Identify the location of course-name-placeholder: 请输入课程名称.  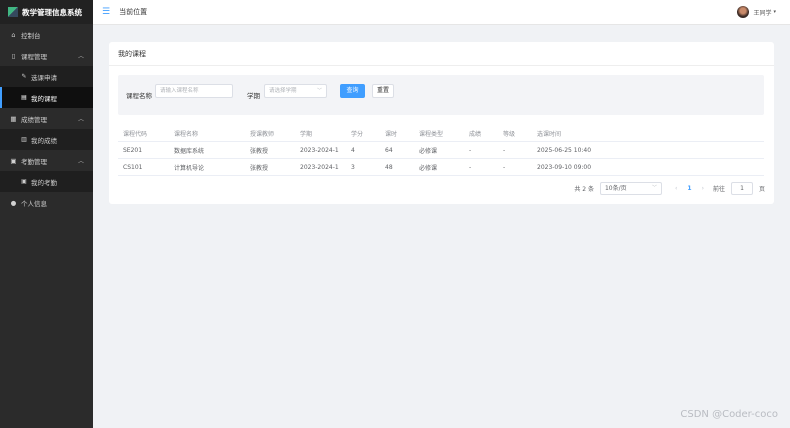
(179, 91).